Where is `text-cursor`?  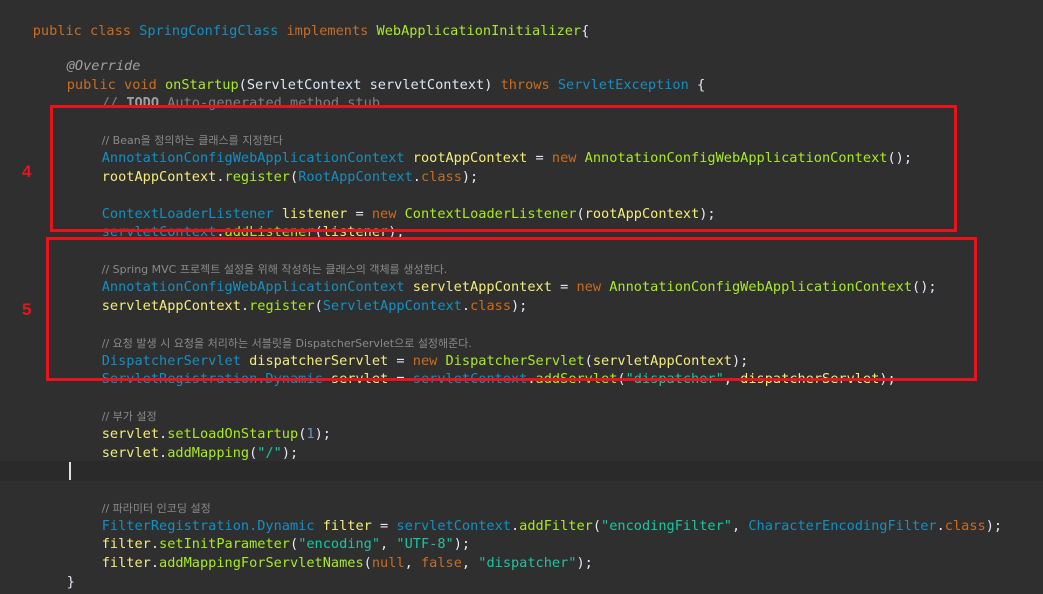
text-cursor is located at coordinates (70, 471).